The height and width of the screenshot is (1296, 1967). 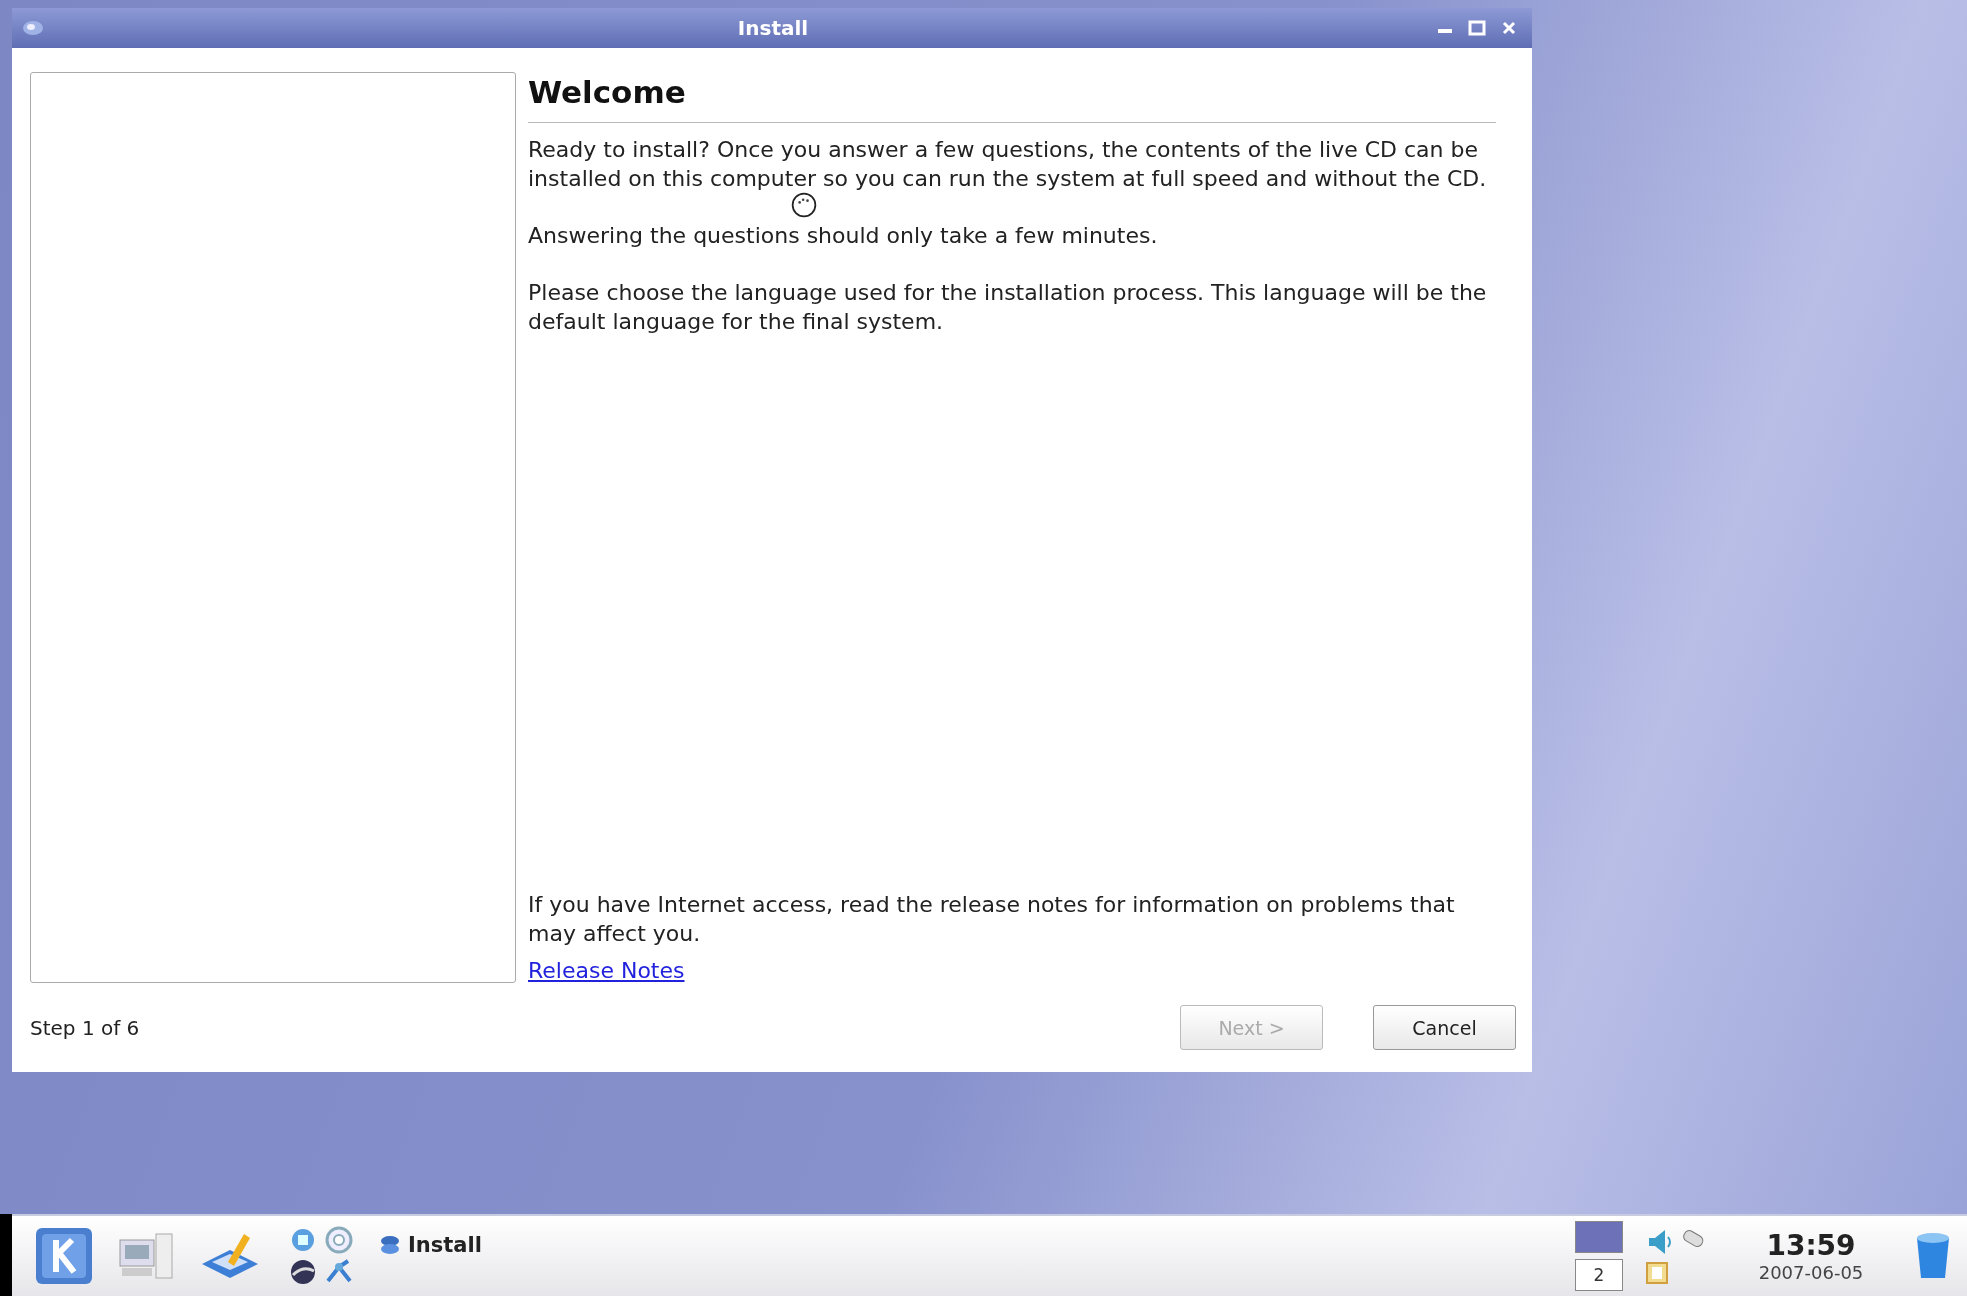 I want to click on page-heading: Welcome, so click(x=607, y=92).